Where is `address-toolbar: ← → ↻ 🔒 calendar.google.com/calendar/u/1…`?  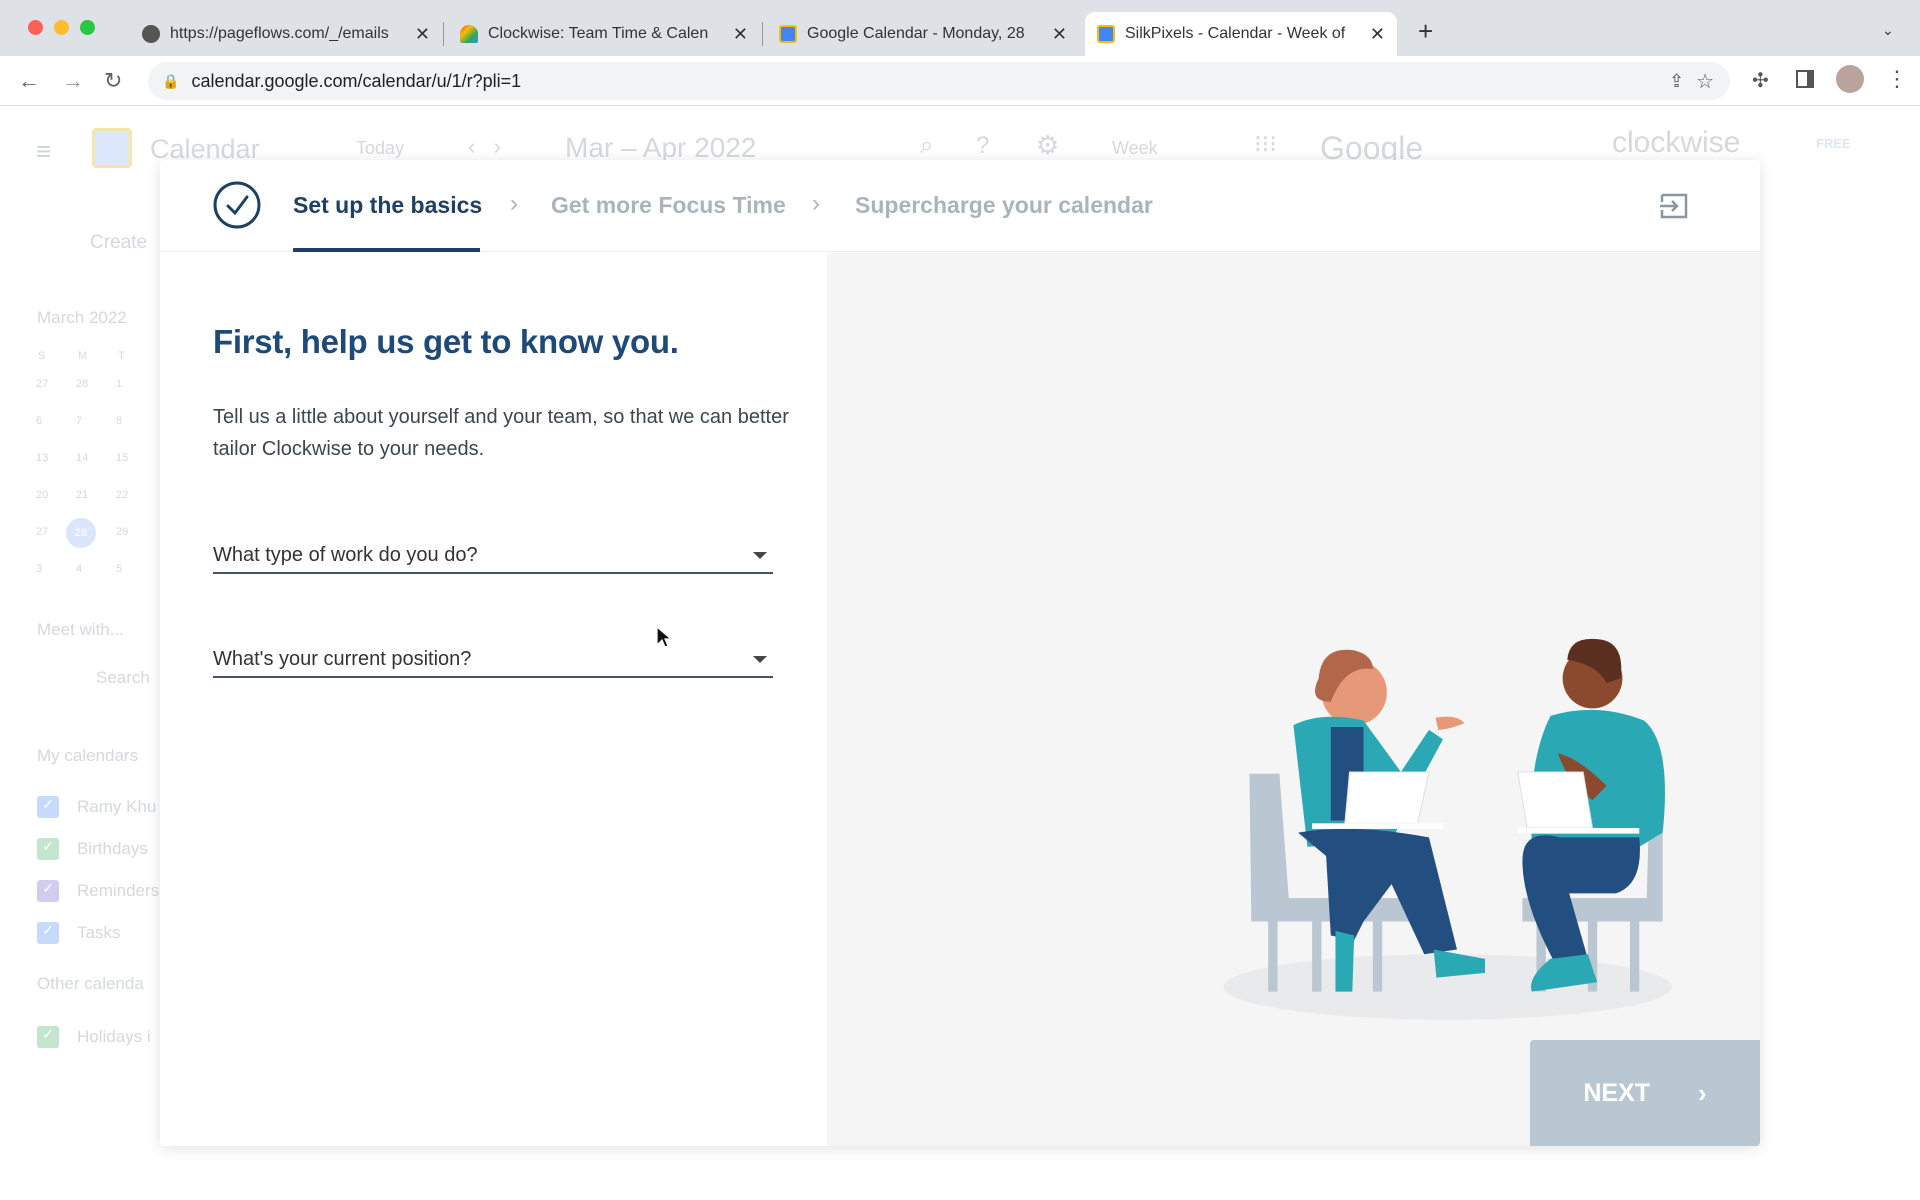
address-toolbar: ← → ↻ 🔒 calendar.google.com/calendar/u/1… is located at coordinates (960, 81).